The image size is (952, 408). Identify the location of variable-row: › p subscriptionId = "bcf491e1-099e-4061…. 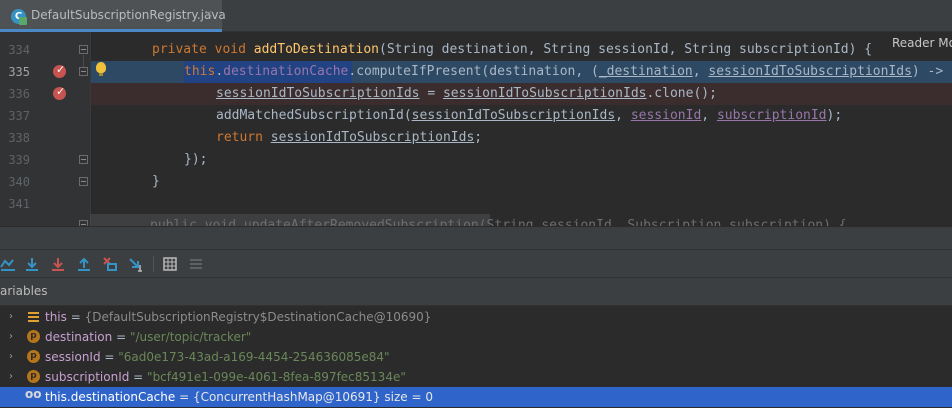
(476, 377).